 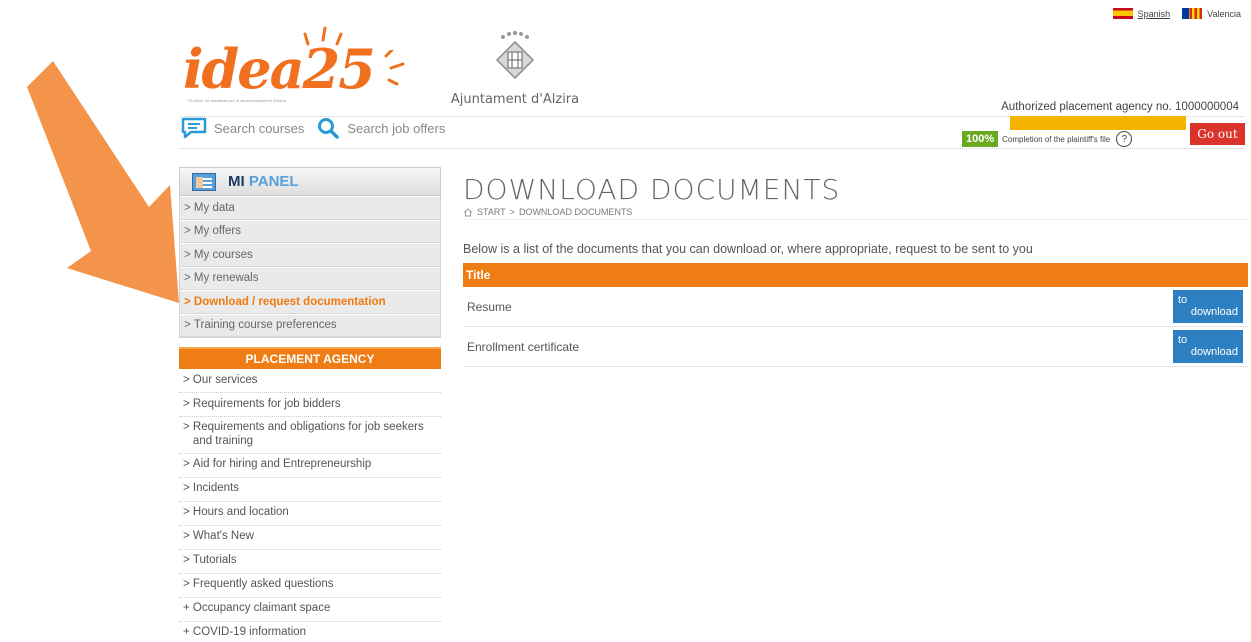 What do you see at coordinates (310, 381) in the screenshot?
I see `agency-item-our-services: > Our services` at bounding box center [310, 381].